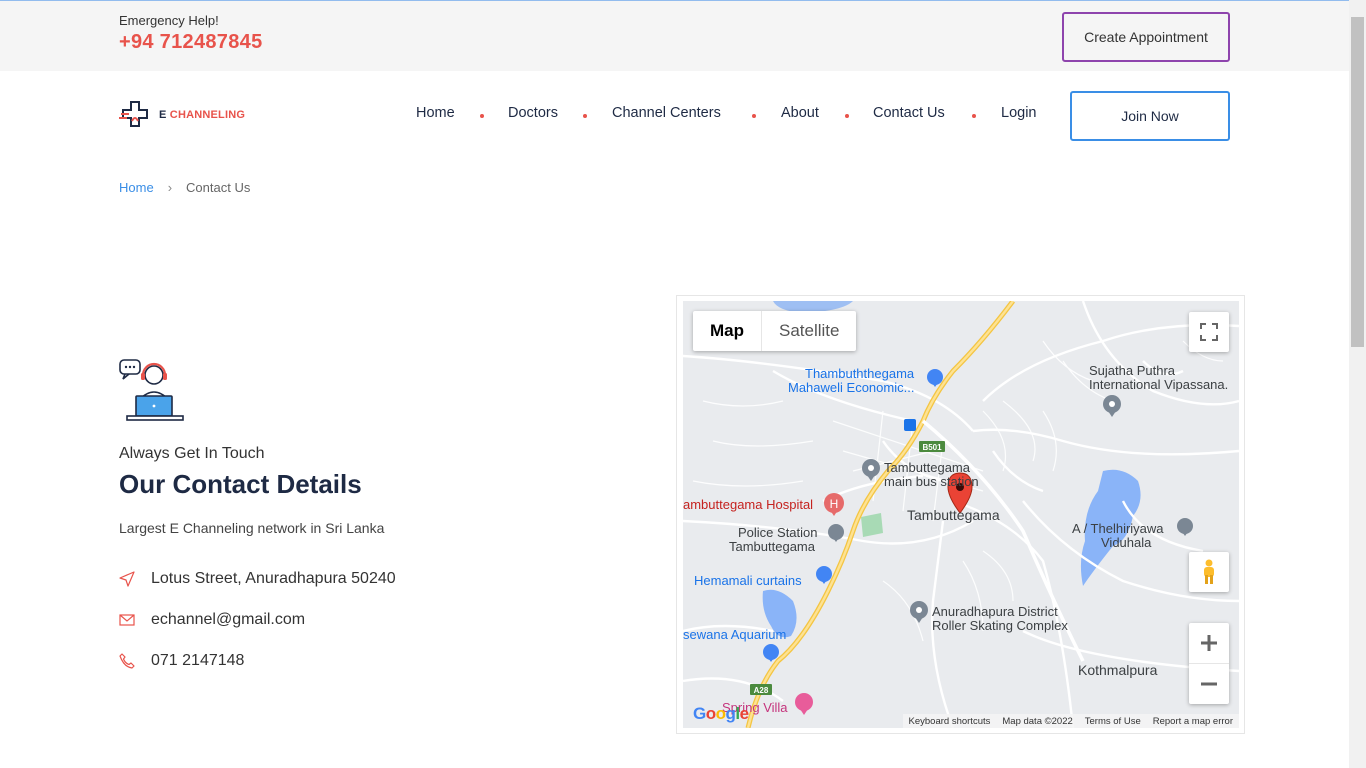 The image size is (1366, 768). I want to click on contact-phone-row: 071 2147148, so click(181, 661).